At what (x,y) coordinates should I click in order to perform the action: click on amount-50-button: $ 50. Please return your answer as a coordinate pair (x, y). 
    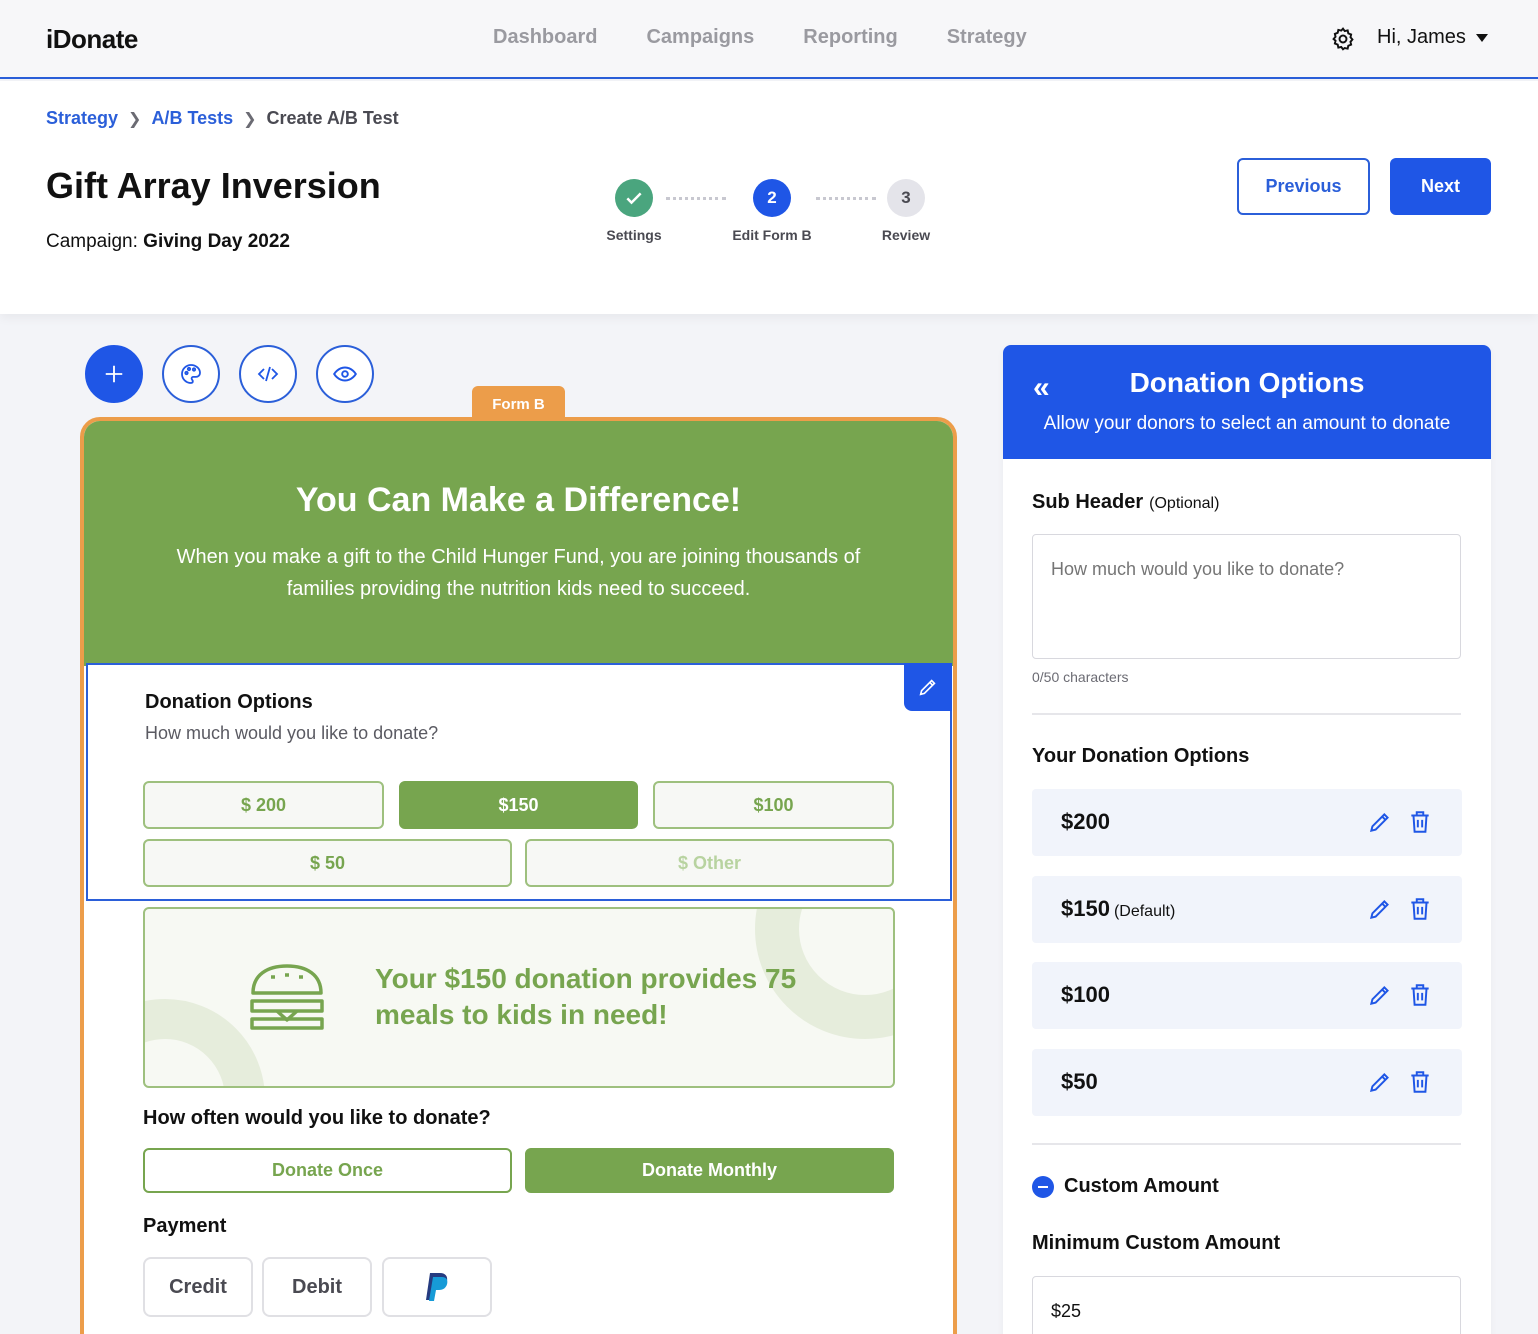
    Looking at the image, I should click on (327, 863).